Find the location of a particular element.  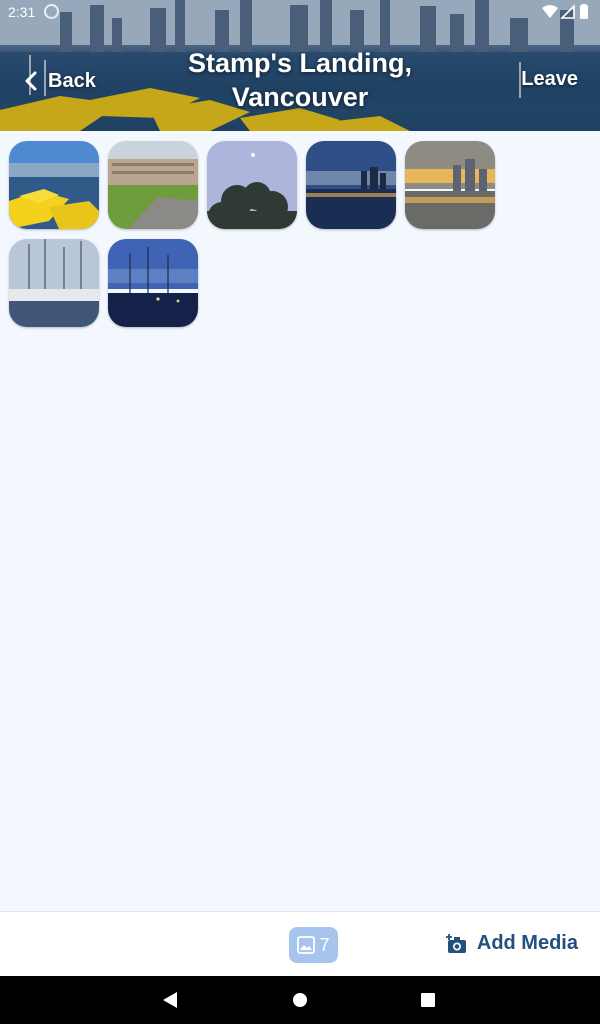

nav-home-icon is located at coordinates (300, 1000).